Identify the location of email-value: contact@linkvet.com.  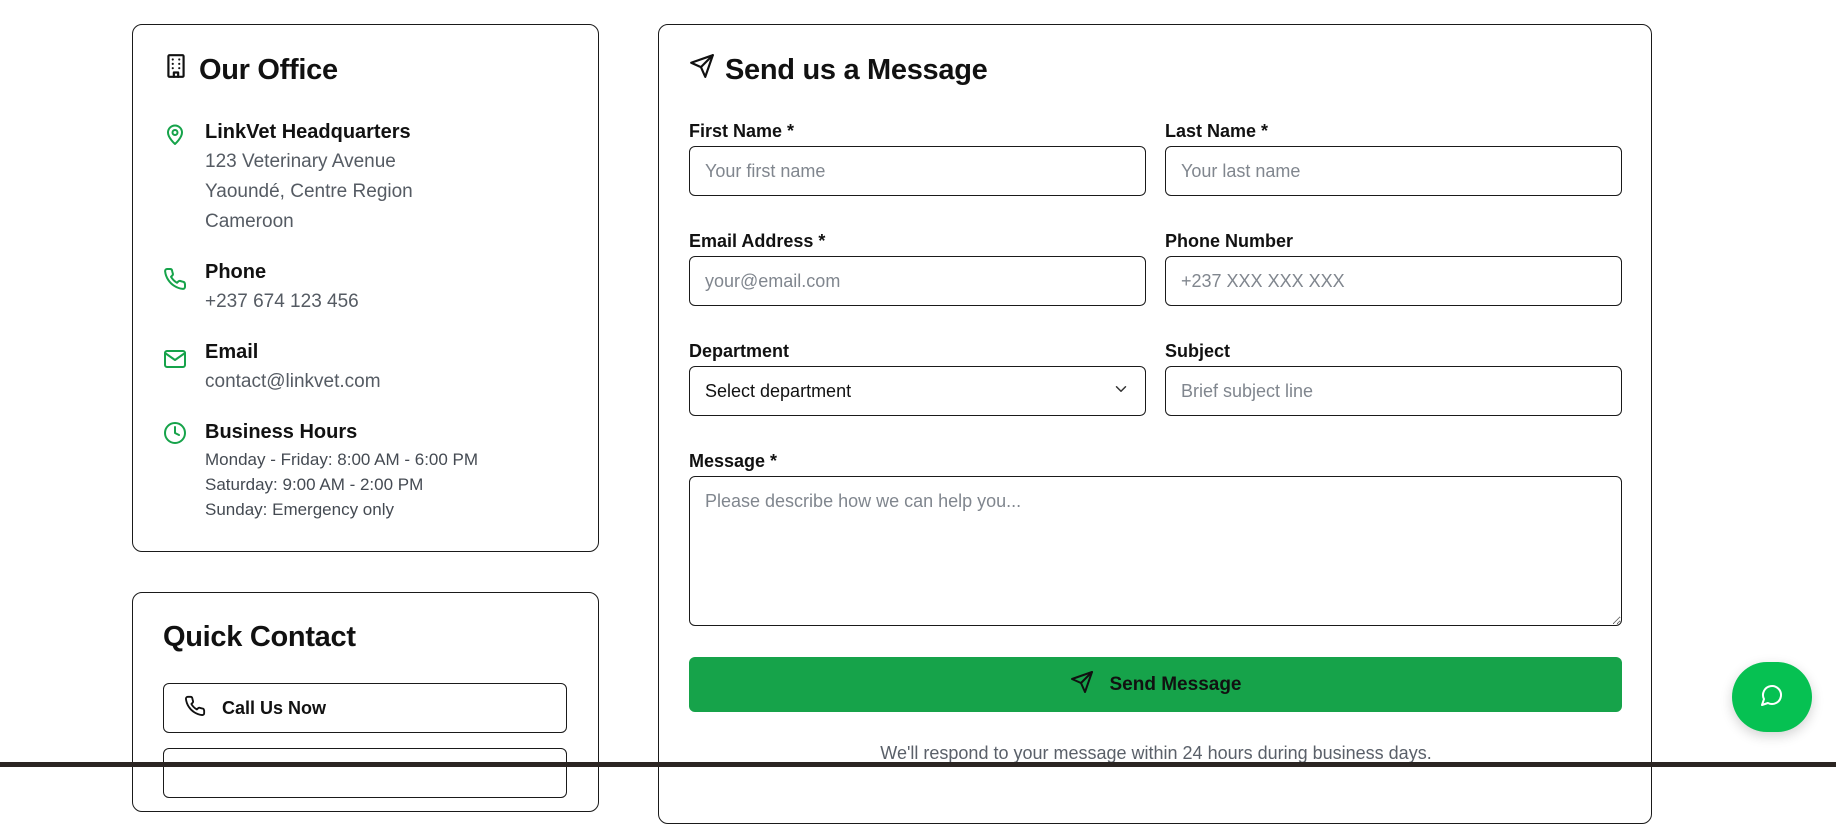
(293, 381).